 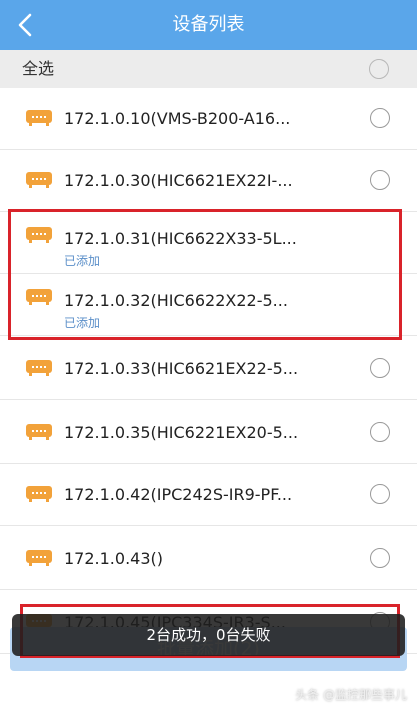 I want to click on select-all-radio, so click(x=379, y=69).